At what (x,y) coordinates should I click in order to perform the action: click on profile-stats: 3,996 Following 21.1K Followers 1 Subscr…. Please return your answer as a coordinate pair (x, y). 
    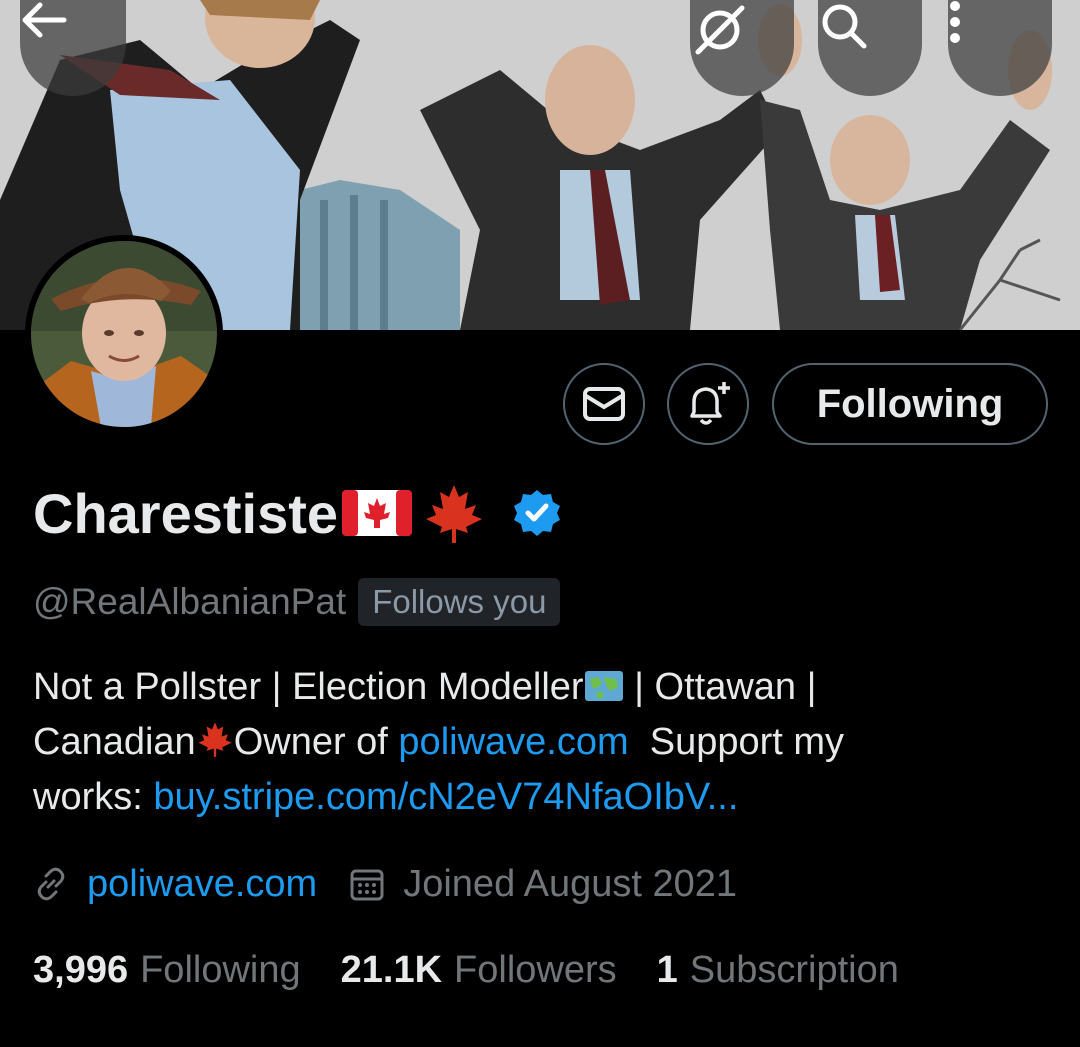
    Looking at the image, I should click on (486, 970).